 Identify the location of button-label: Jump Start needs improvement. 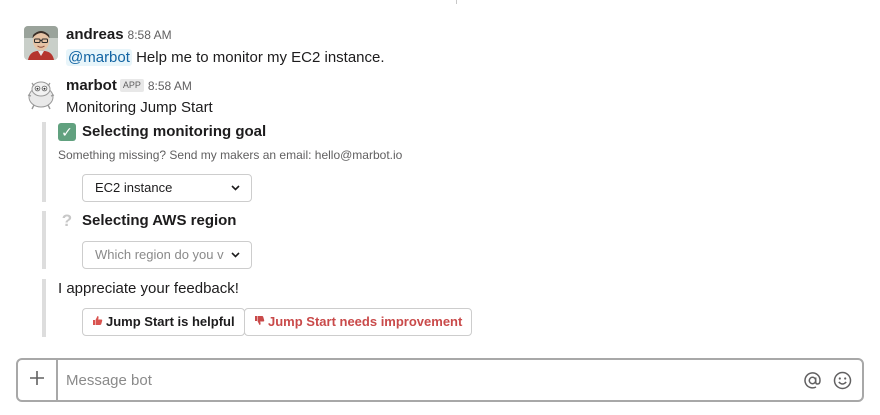
(365, 321).